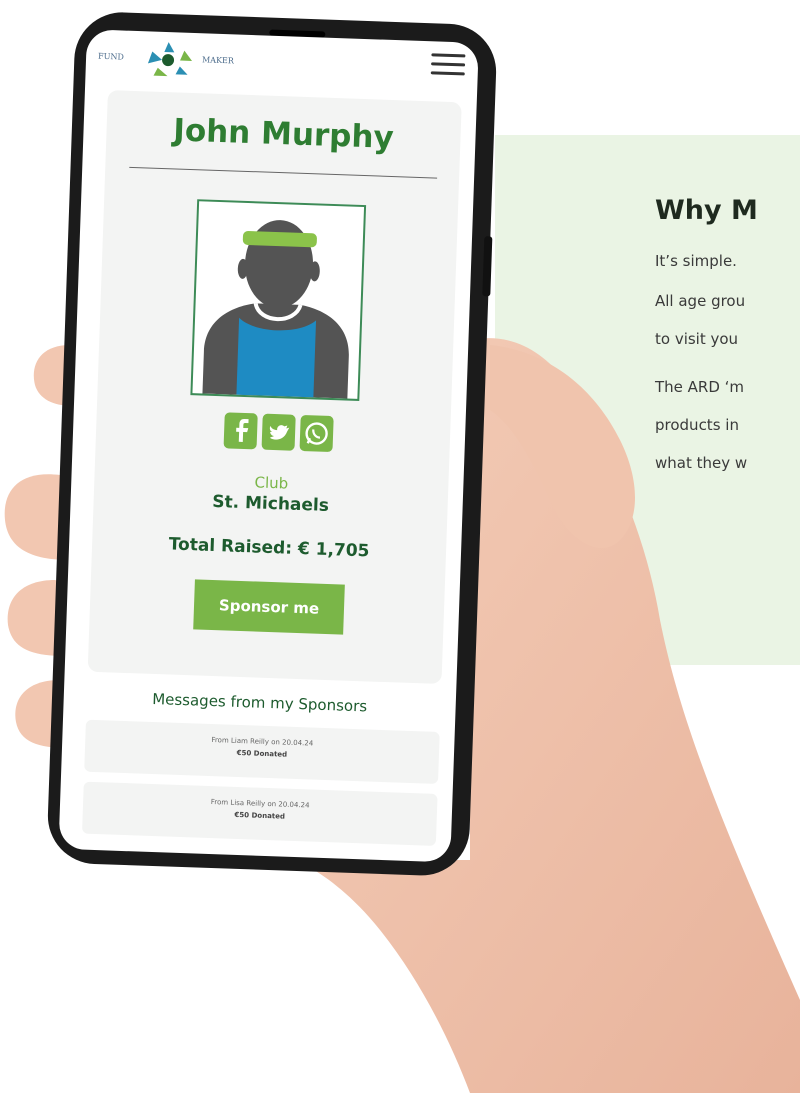  I want to click on fundmaker-logo: FUND MAKER, so click(167, 59).